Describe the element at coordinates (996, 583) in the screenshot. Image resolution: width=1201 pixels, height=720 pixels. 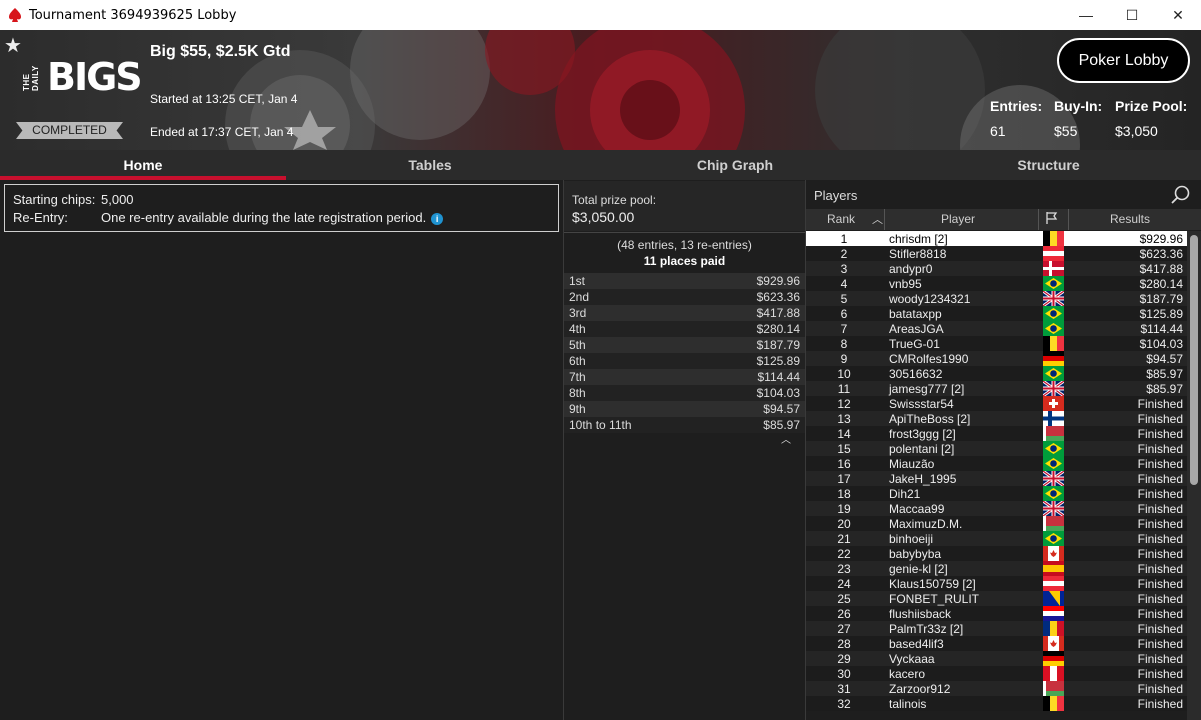
I see `player-row: 24 Klaus150759 [2] Finished` at that location.